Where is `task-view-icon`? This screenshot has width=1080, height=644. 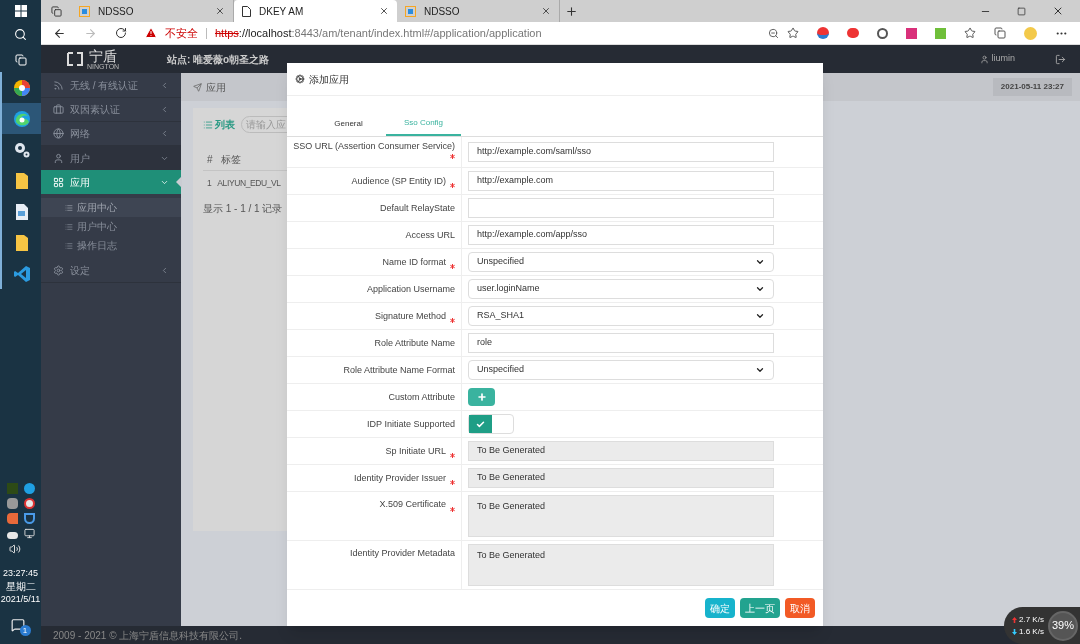
task-view-icon is located at coordinates (20, 59).